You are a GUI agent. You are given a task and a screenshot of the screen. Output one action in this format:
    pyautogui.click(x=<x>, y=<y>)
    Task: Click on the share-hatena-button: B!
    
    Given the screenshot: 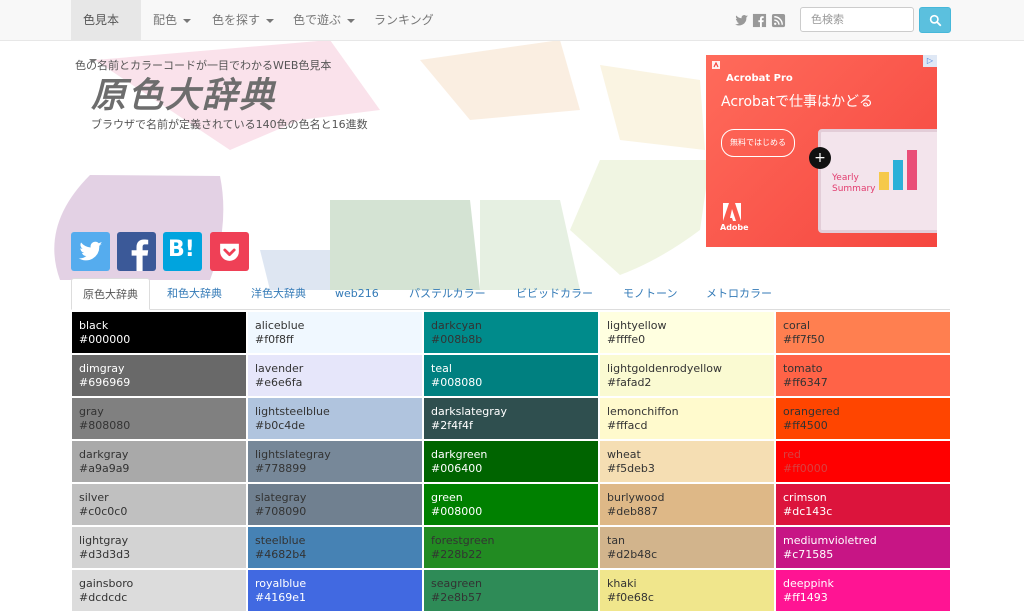 What is the action you would take?
    pyautogui.click(x=182, y=251)
    